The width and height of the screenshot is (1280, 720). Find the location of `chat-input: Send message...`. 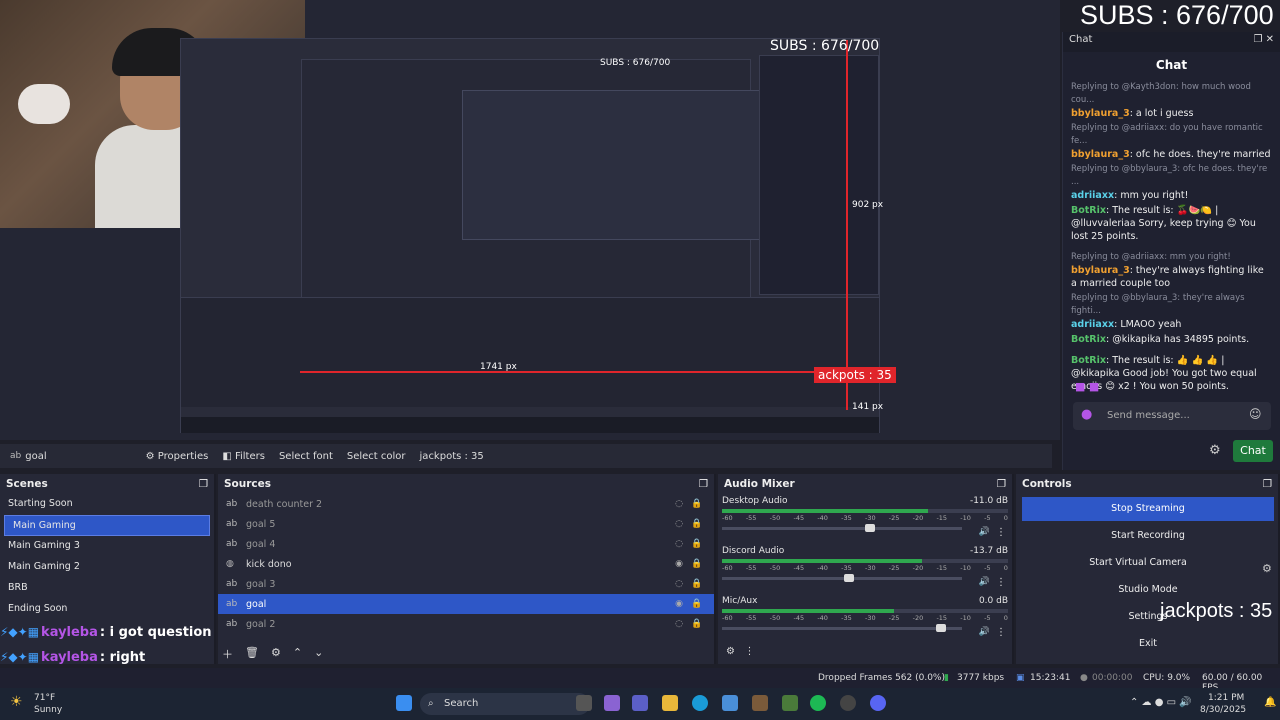

chat-input: Send message... is located at coordinates (1172, 416).